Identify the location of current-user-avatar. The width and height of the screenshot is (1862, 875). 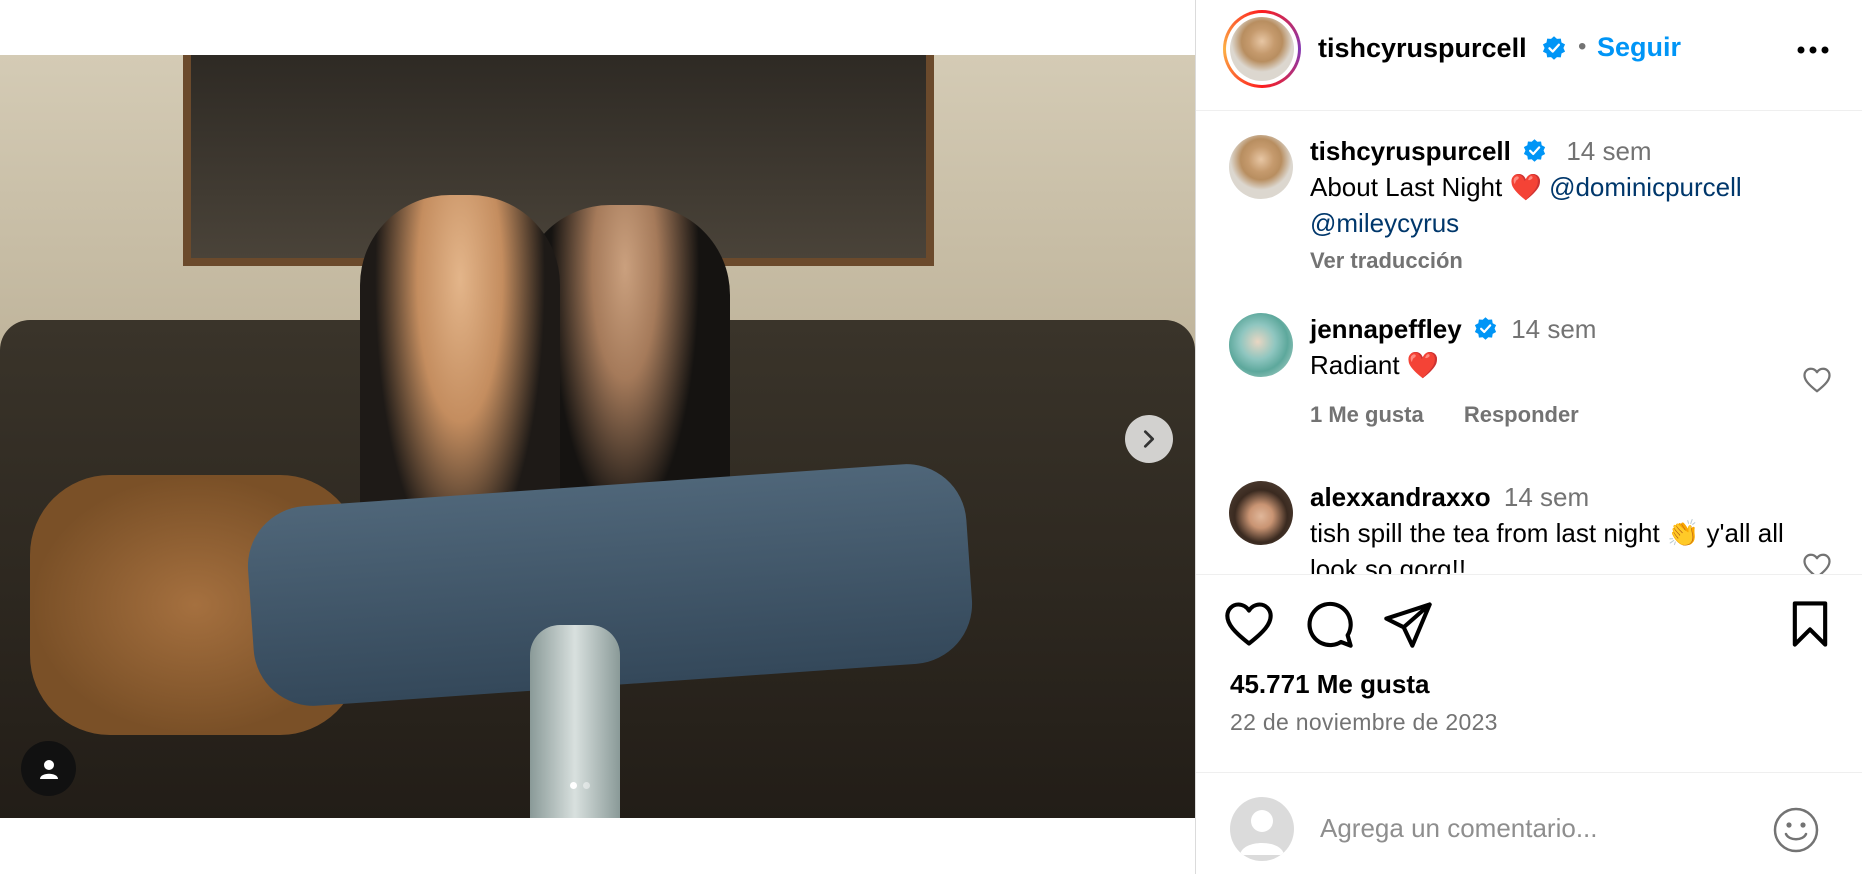
(1262, 829).